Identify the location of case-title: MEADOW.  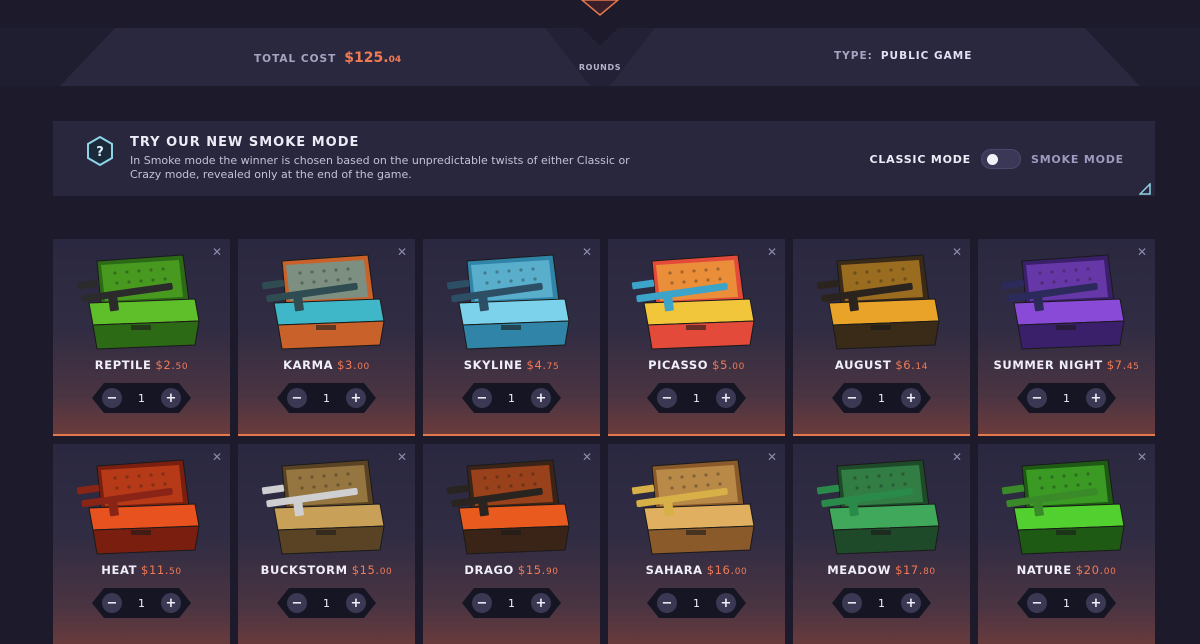
(859, 570).